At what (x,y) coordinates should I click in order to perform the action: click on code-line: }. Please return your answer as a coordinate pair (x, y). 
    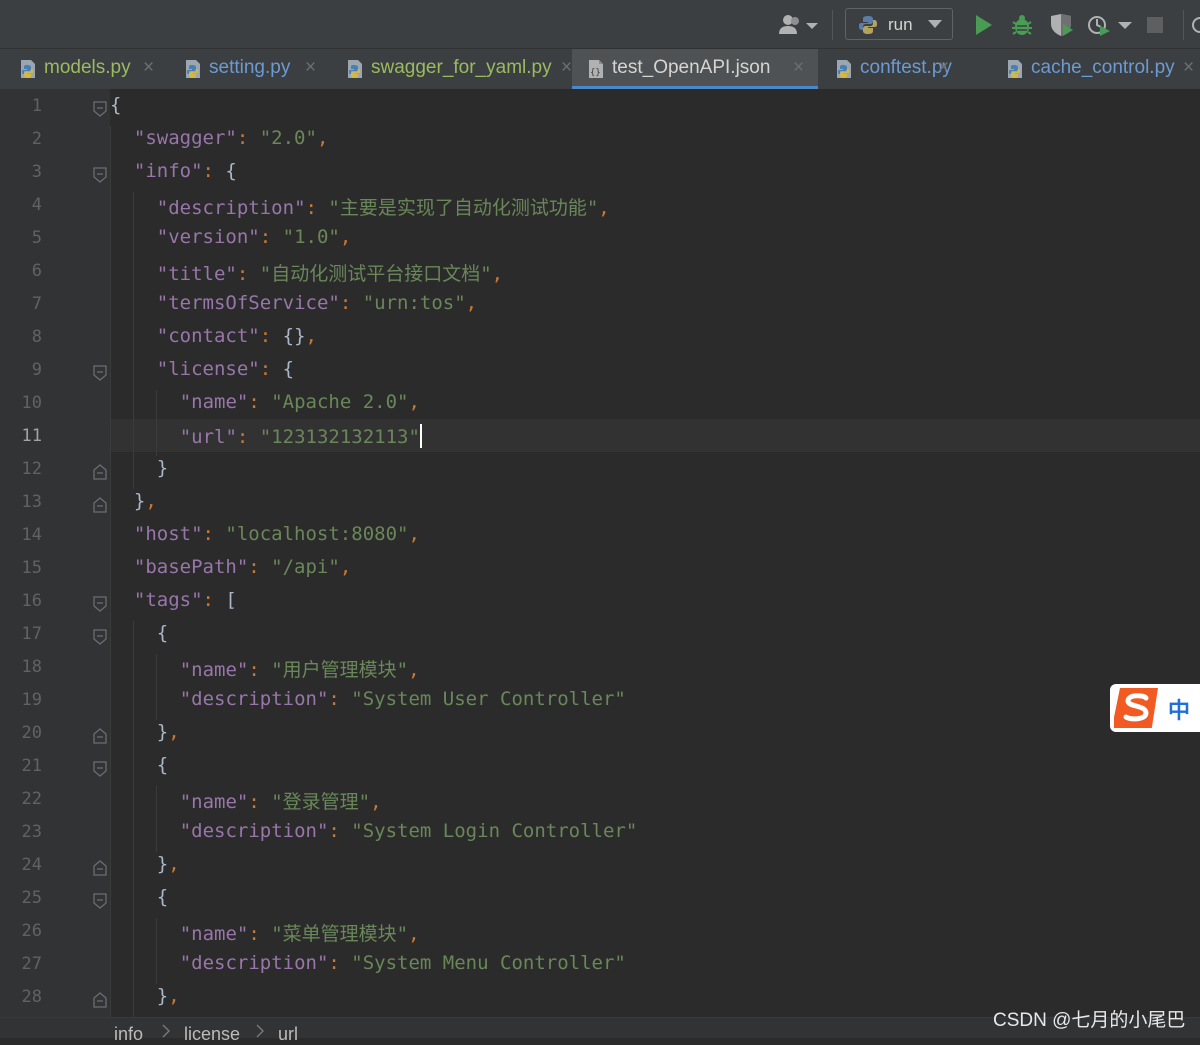
    Looking at the image, I should click on (162, 468).